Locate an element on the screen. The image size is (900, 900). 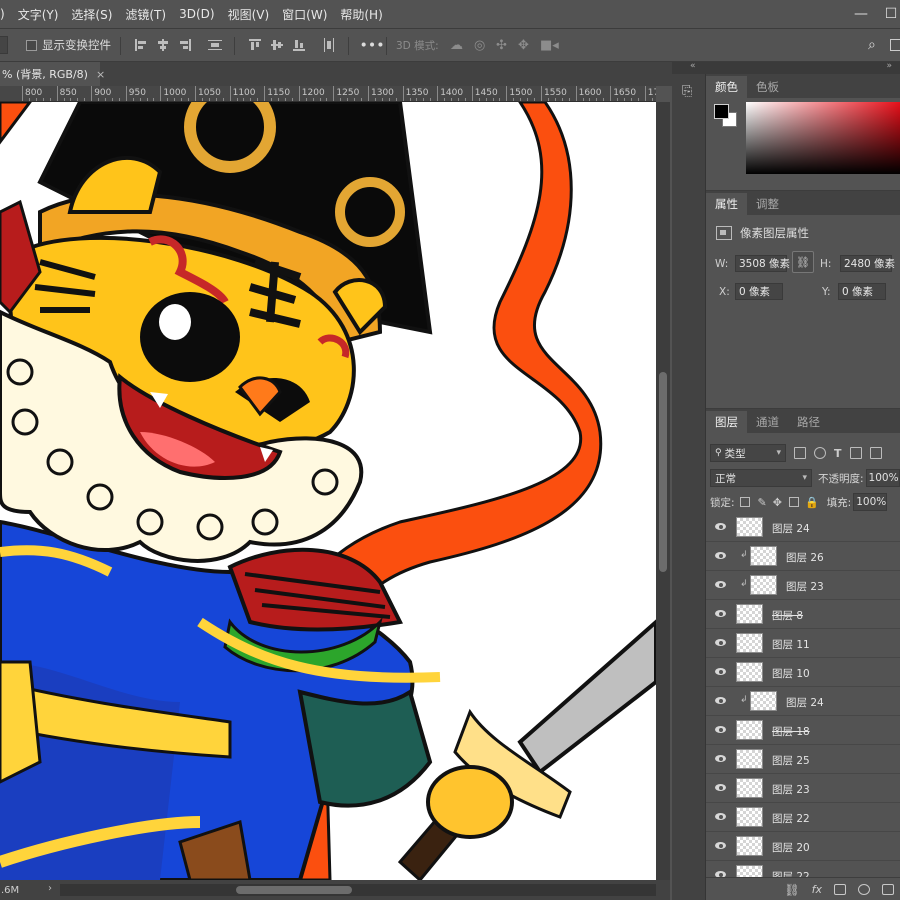
layer-row: ↲ 图层 26 is located at coordinates (803, 556).